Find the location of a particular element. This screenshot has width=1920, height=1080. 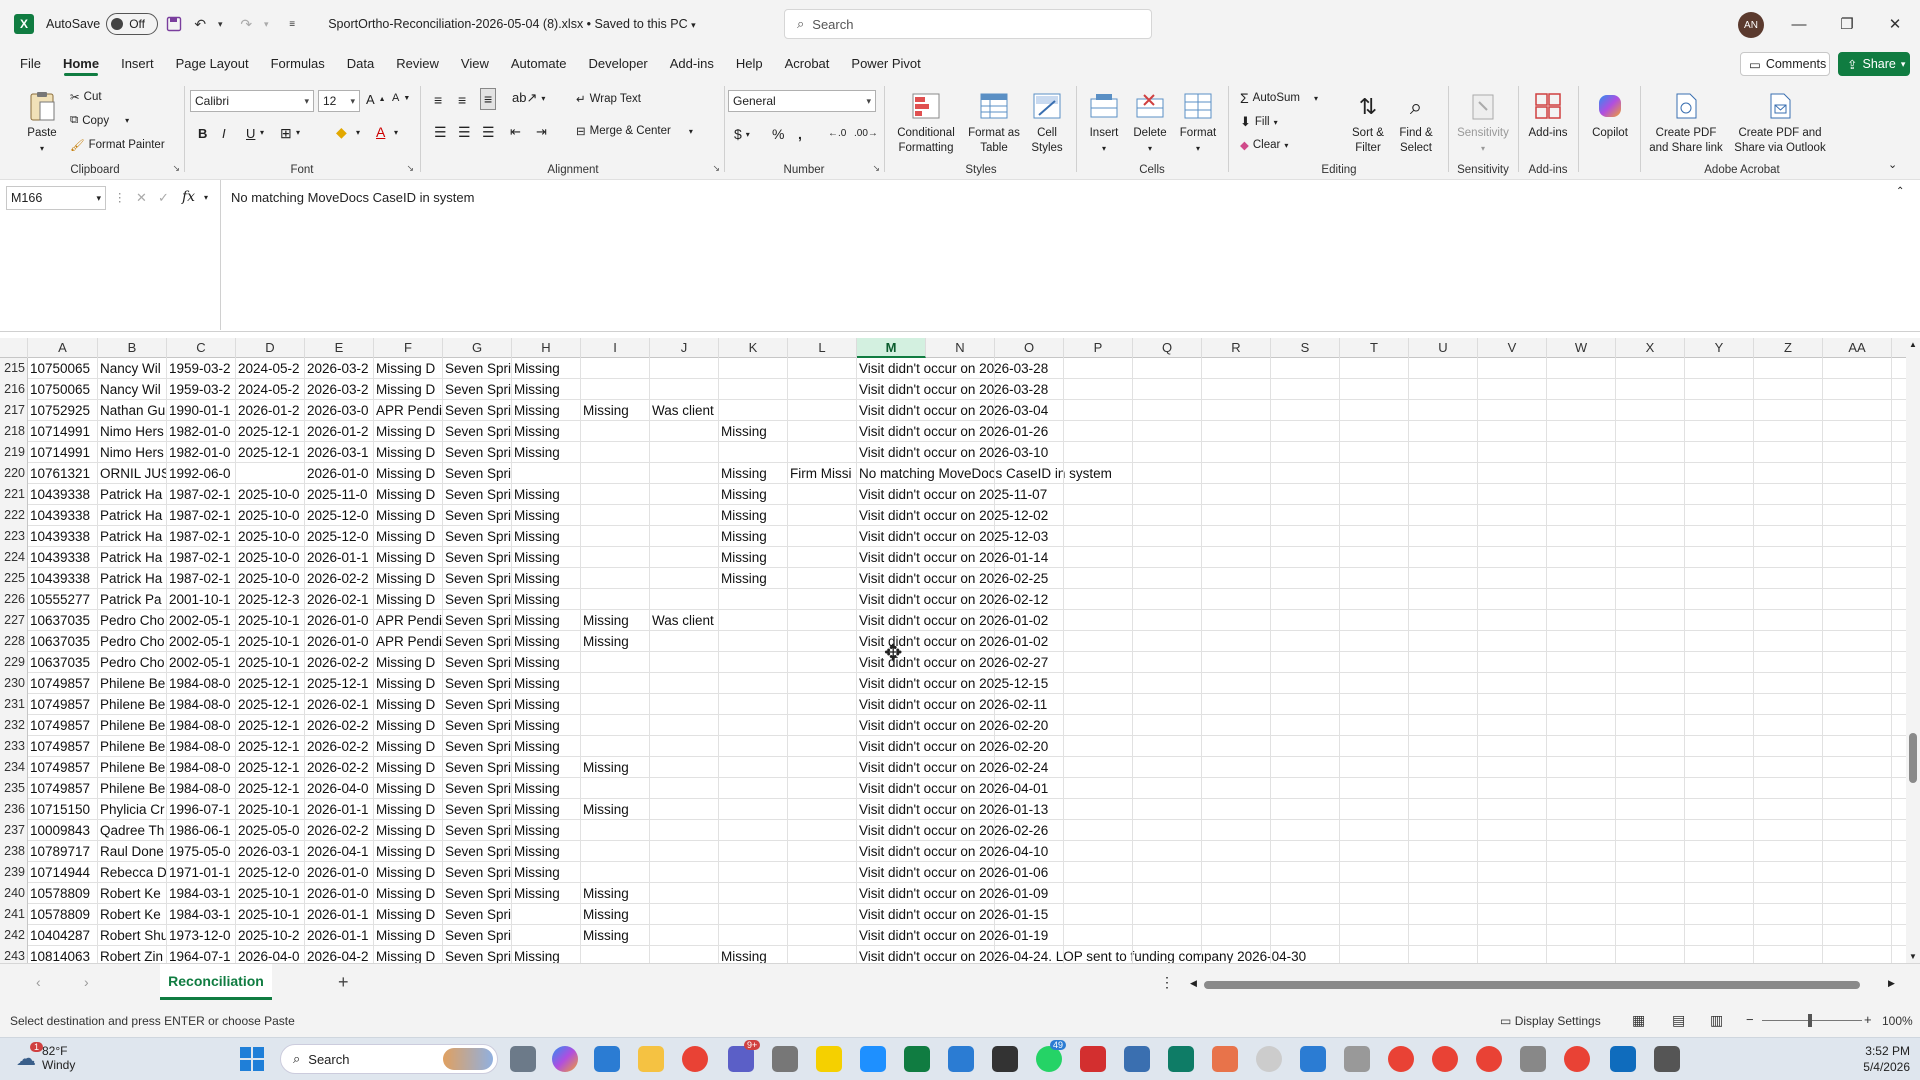

cell-m: Visit didn't occur on 2026-02-25 is located at coordinates (952, 578).